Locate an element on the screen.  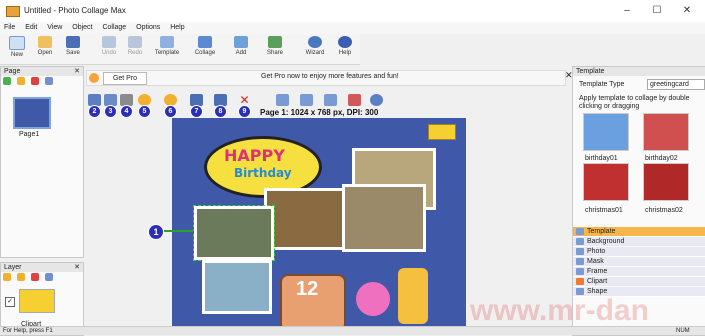
template-label-christmas02: christmas02 is located at coordinates (664, 210).